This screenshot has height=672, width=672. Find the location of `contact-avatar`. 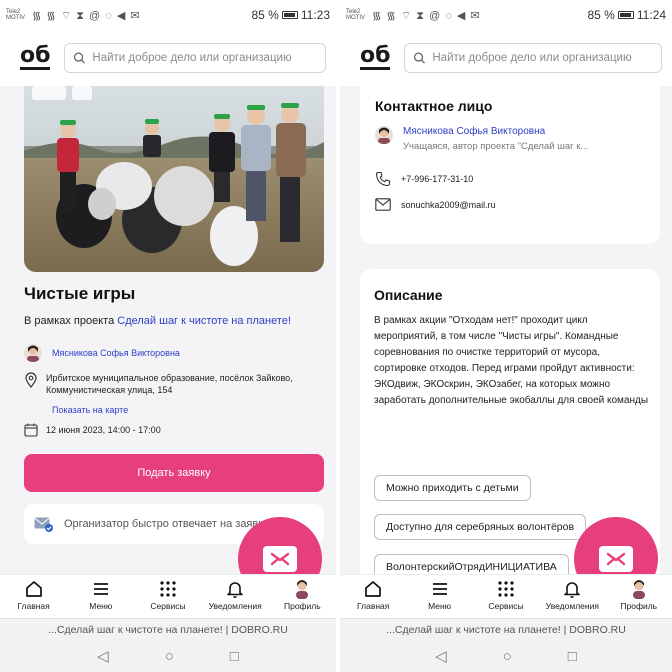

contact-avatar is located at coordinates (384, 135).